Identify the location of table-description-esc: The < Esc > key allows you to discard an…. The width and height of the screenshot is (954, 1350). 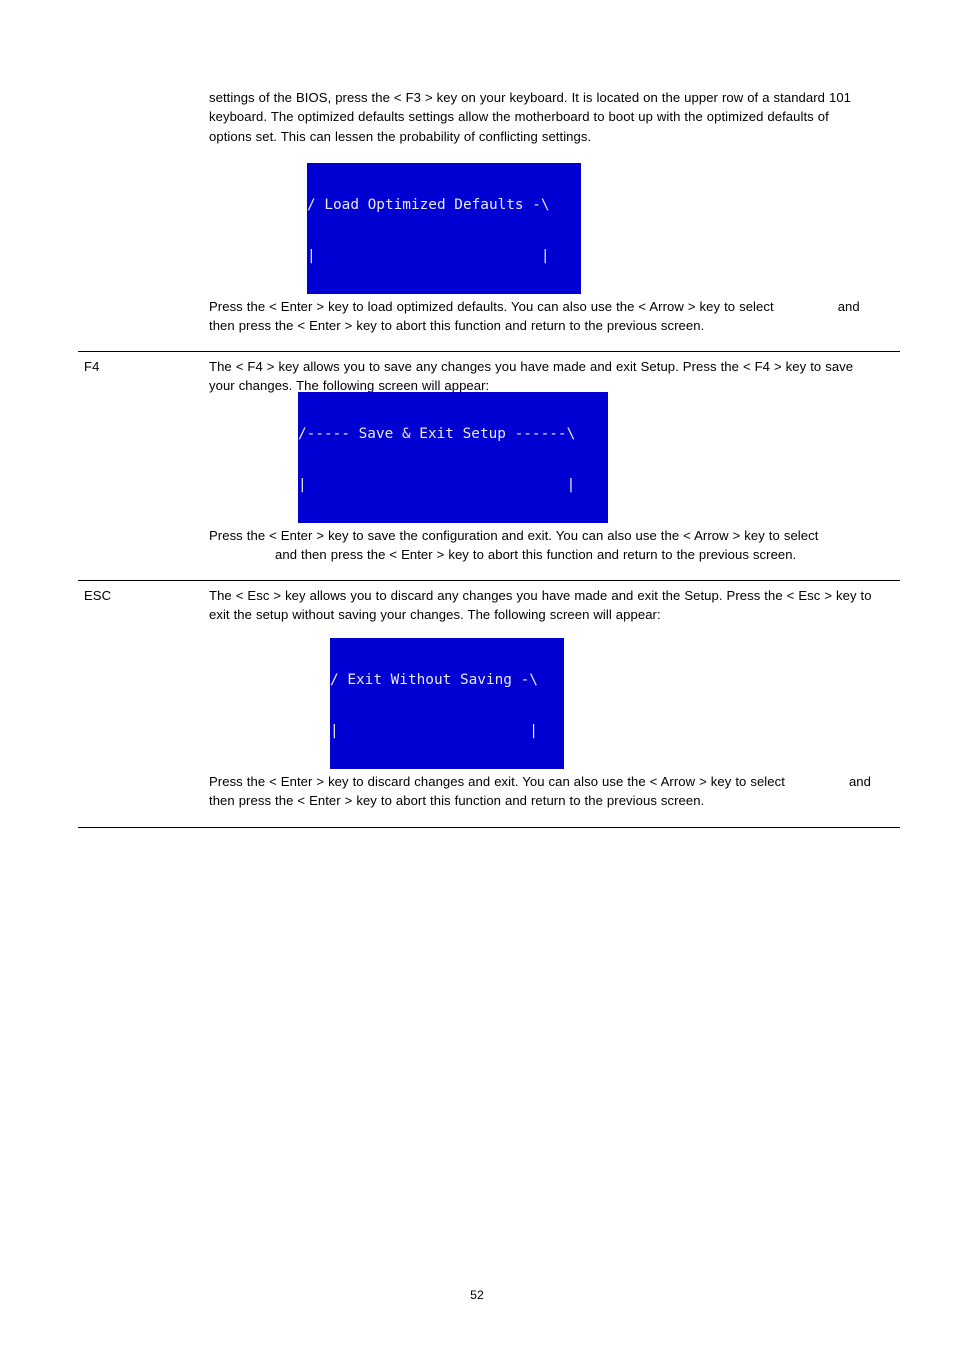
(542, 605).